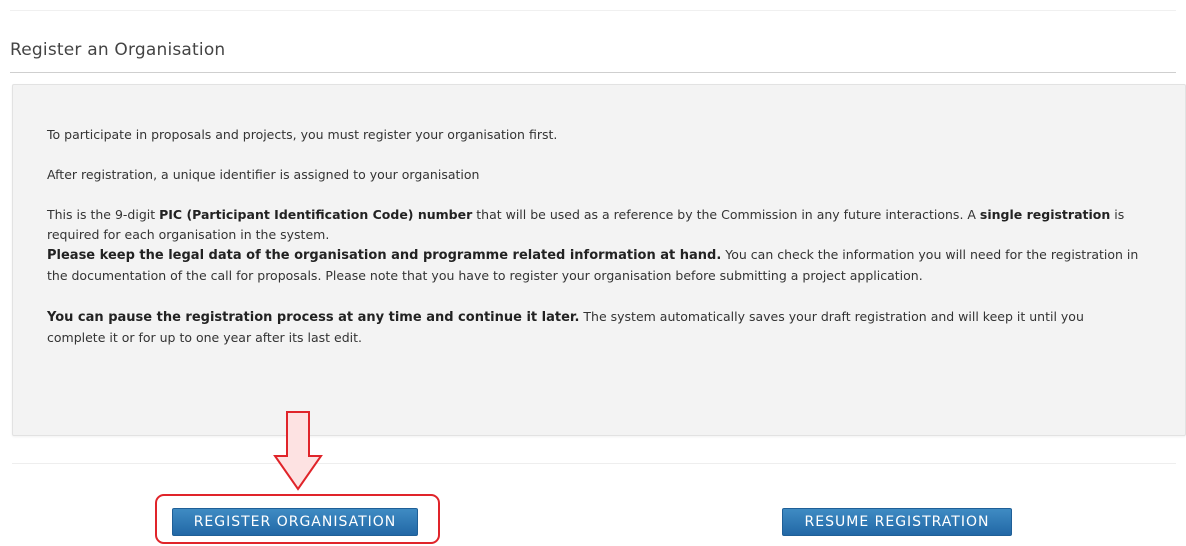 This screenshot has height=546, width=1186. Describe the element at coordinates (593, 72) in the screenshot. I see `title-divider` at that location.